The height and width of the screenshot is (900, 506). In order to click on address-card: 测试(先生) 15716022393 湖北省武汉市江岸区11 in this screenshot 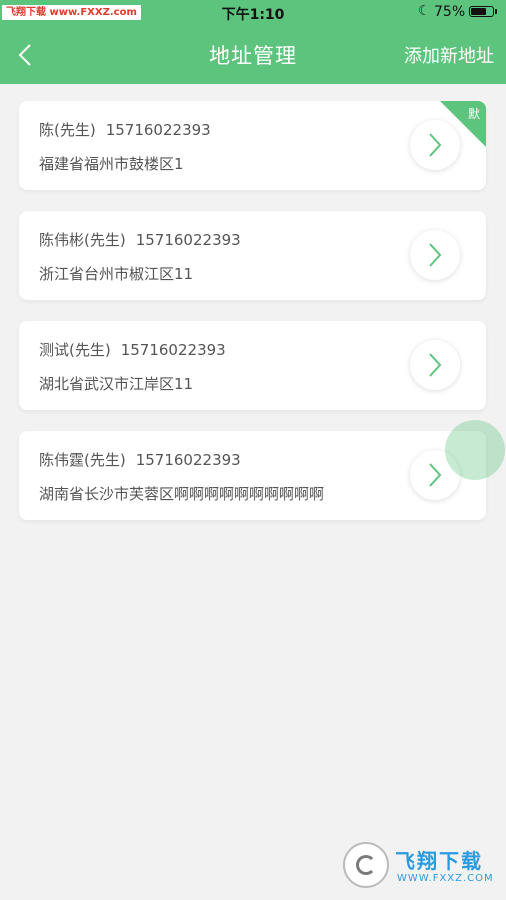, I will do `click(252, 365)`.